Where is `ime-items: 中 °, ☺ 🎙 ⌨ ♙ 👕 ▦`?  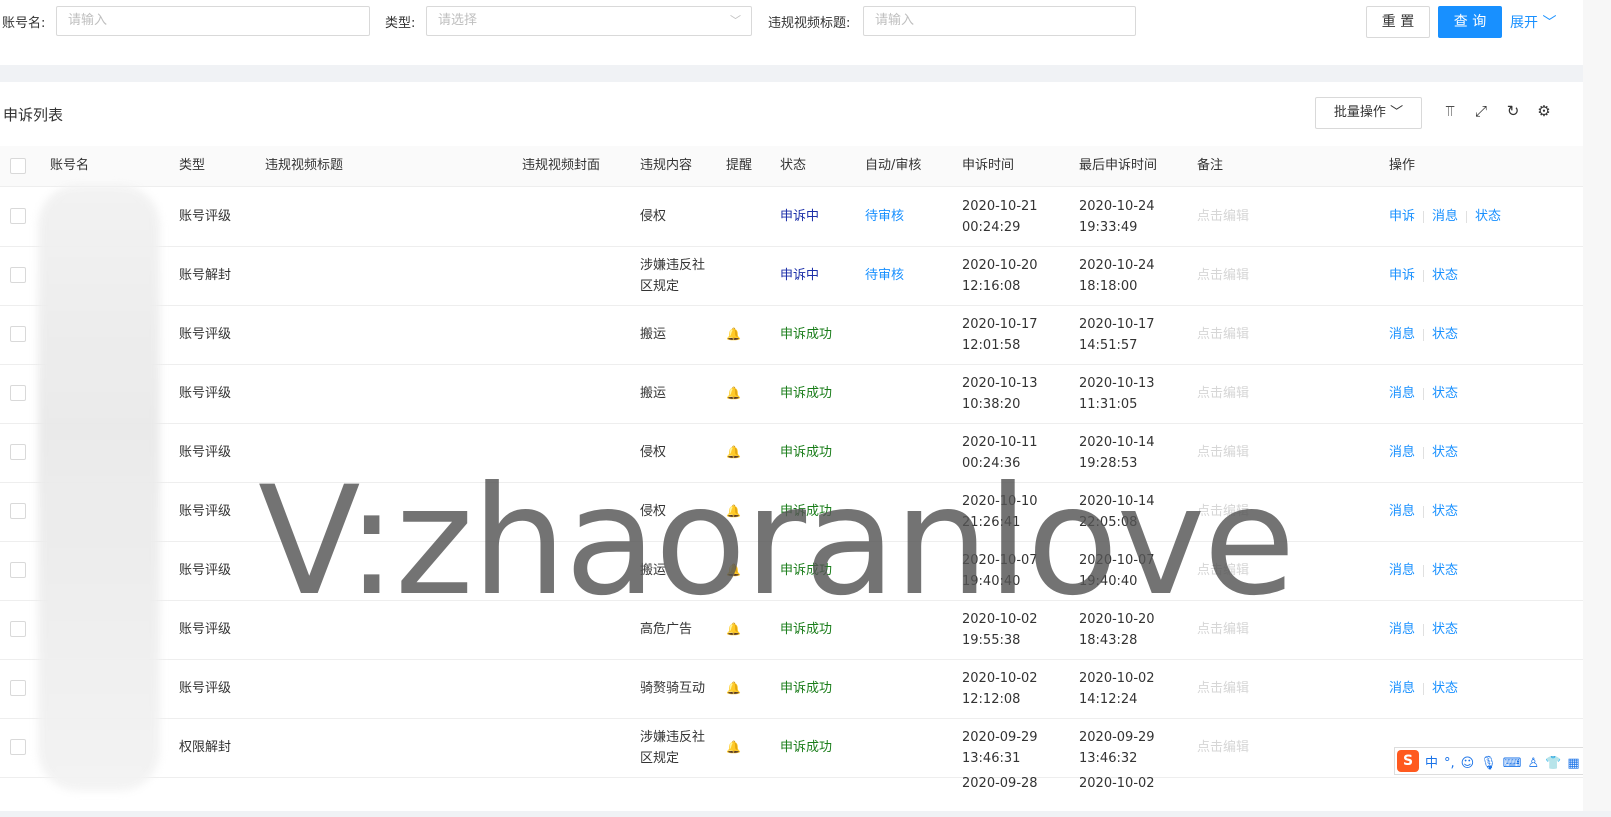
ime-items: 中 °, ☺ 🎙 ⌨ ♙ 👕 ▦ is located at coordinates (1499, 761).